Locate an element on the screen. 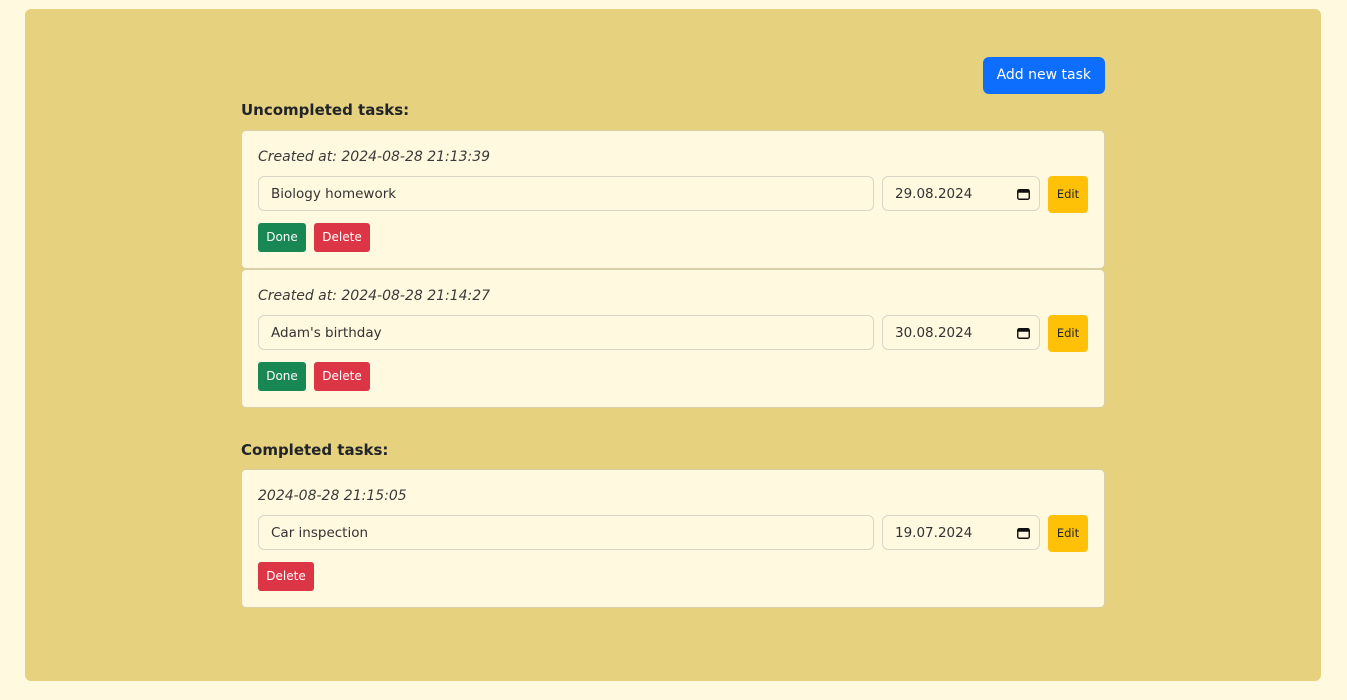 Image resolution: width=1347 pixels, height=700 pixels. add-new-task-button: Add new task is located at coordinates (1043, 75).